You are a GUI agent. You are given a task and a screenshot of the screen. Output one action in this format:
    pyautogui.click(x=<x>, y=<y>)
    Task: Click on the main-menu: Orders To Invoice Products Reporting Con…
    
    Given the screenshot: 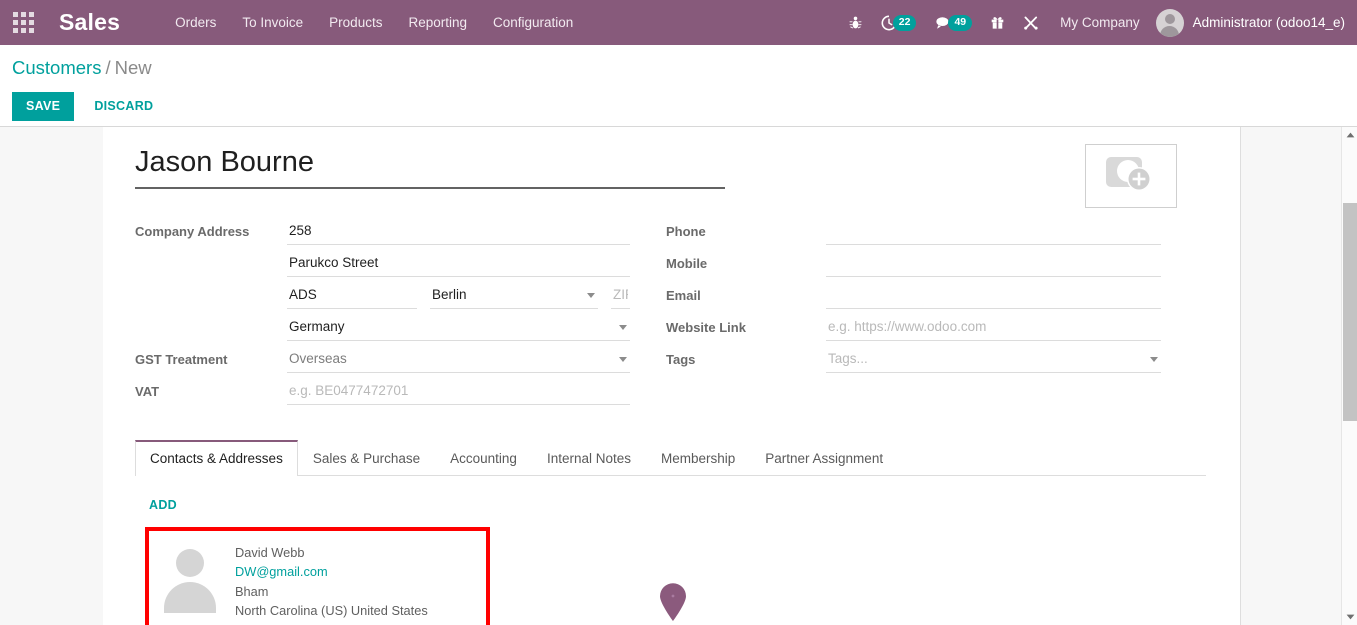 What is the action you would take?
    pyautogui.click(x=374, y=22)
    